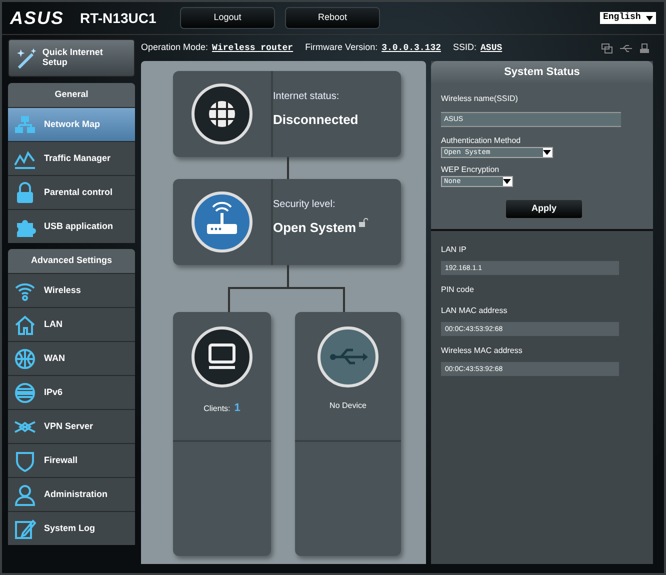 Image resolution: width=666 pixels, height=575 pixels. Describe the element at coordinates (412, 47) in the screenshot. I see `info-link: 3.0.0.3.132` at that location.